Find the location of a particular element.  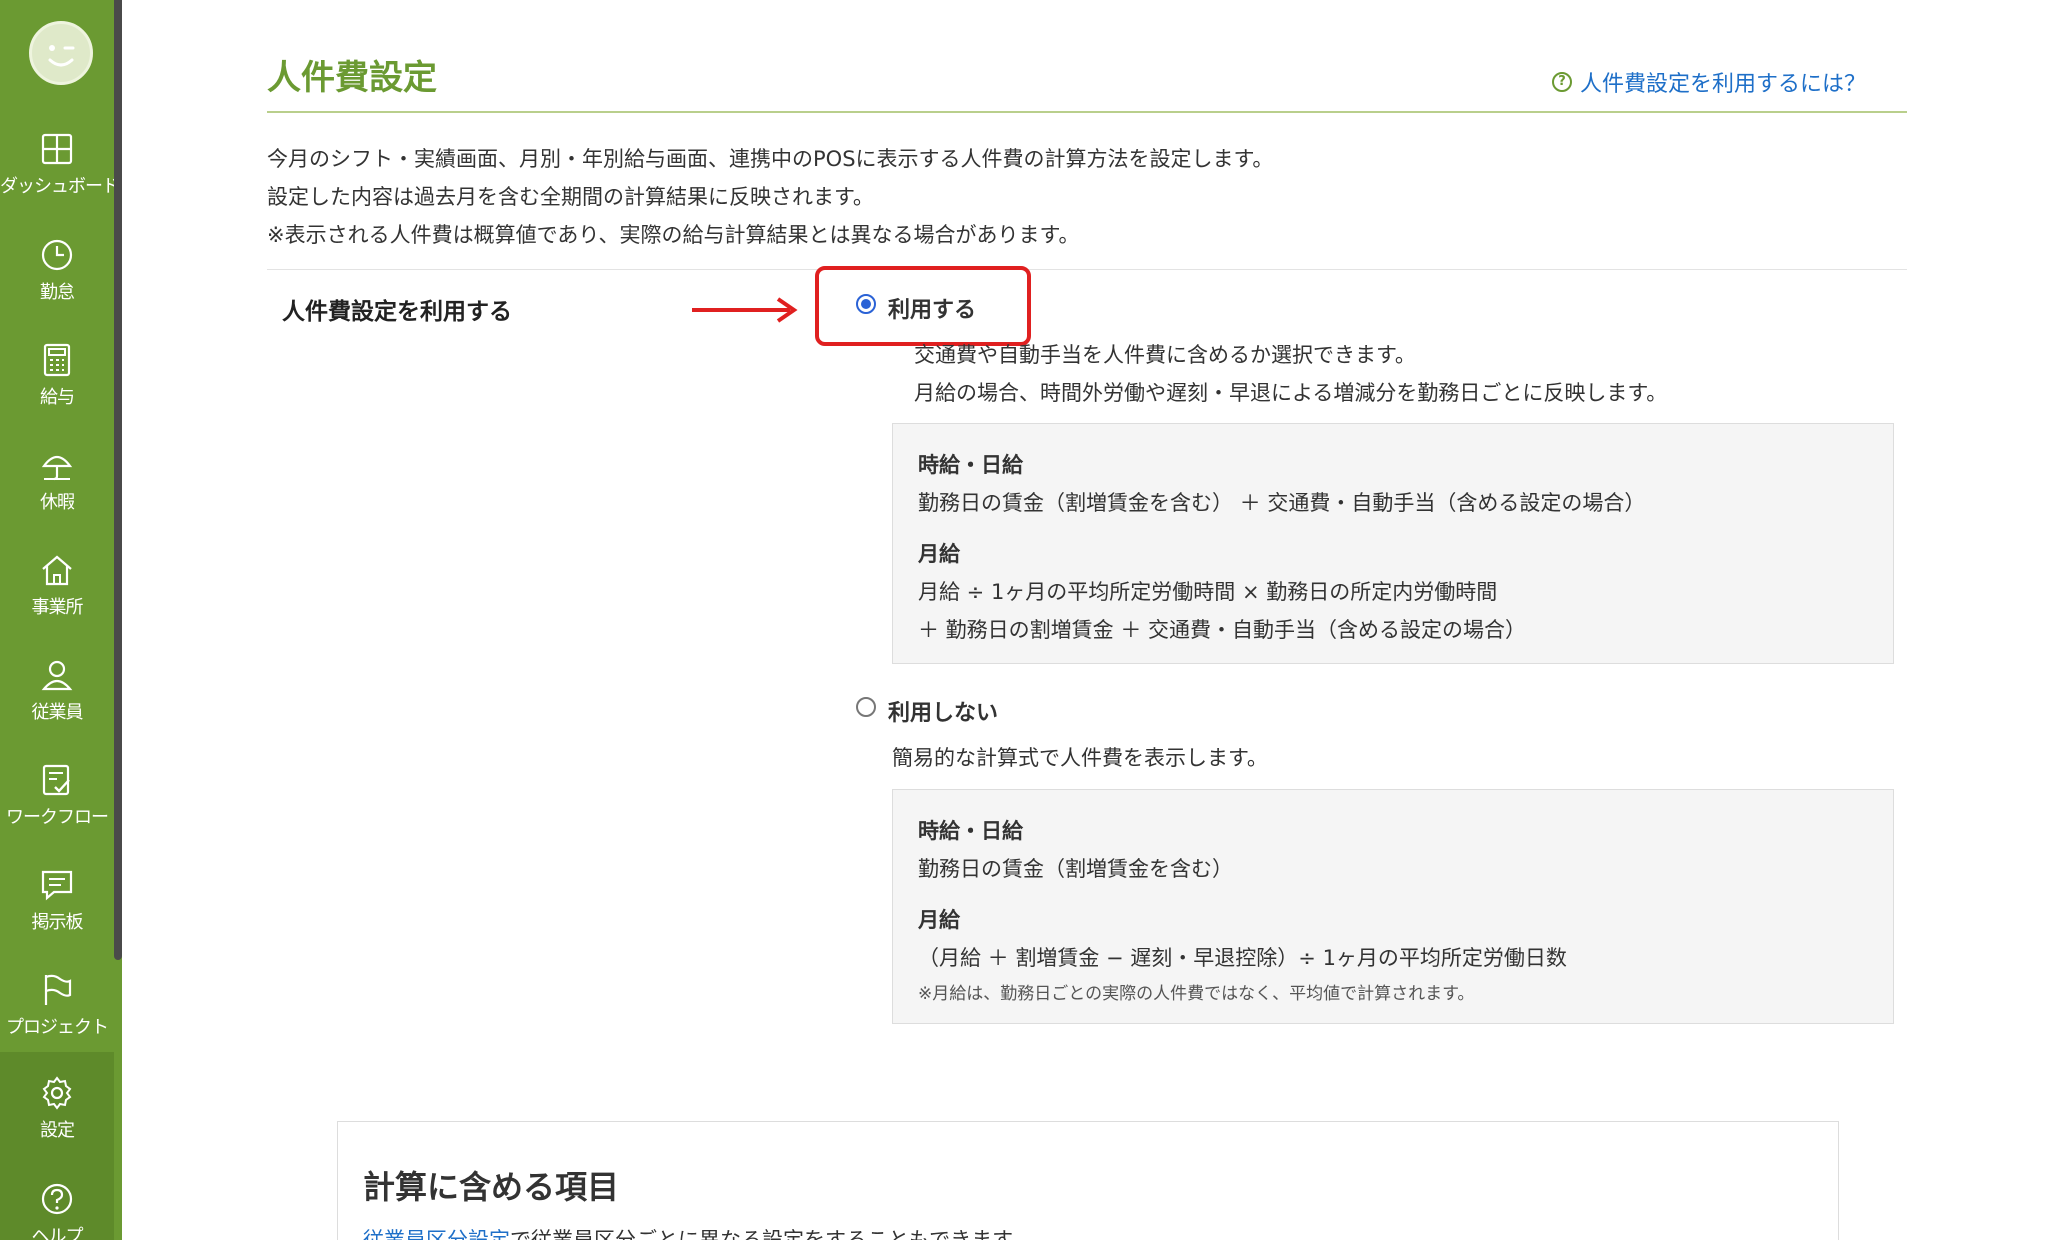

sidebar-item-label: 勤怠 is located at coordinates (57, 292).